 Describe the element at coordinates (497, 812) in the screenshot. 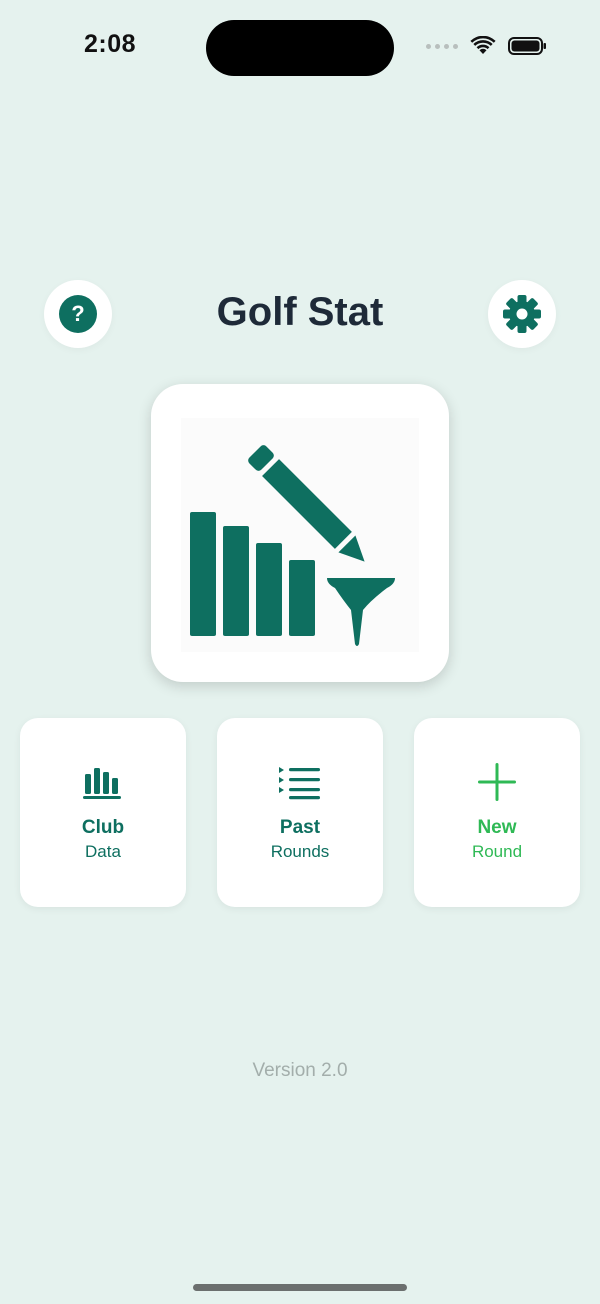

I see `new-round-button: New Round` at that location.